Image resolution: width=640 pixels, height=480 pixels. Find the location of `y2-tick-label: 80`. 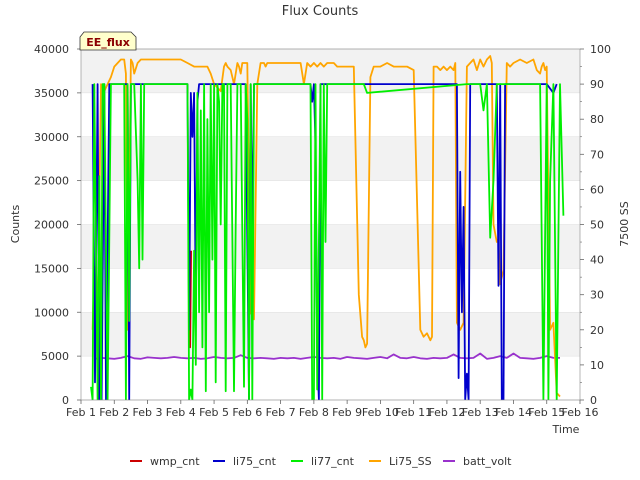

y2-tick-label: 80 is located at coordinates (597, 119).